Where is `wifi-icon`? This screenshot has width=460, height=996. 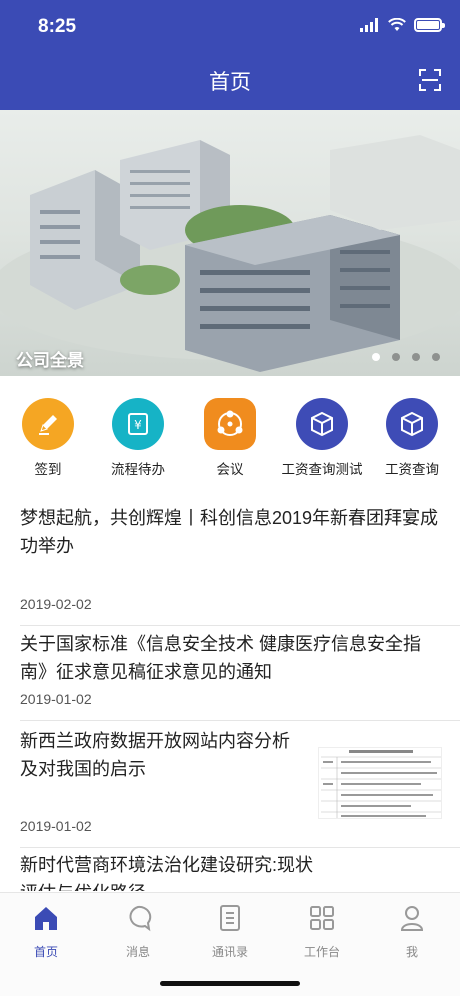
wifi-icon is located at coordinates (397, 24).